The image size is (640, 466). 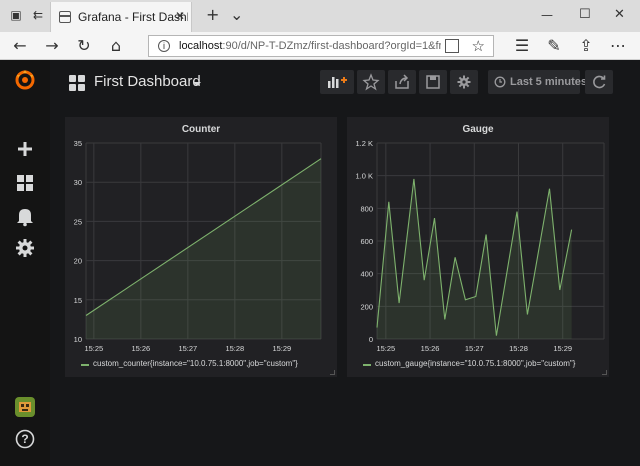 I want to click on counter-y-tick-label: 15, so click(x=78, y=300).